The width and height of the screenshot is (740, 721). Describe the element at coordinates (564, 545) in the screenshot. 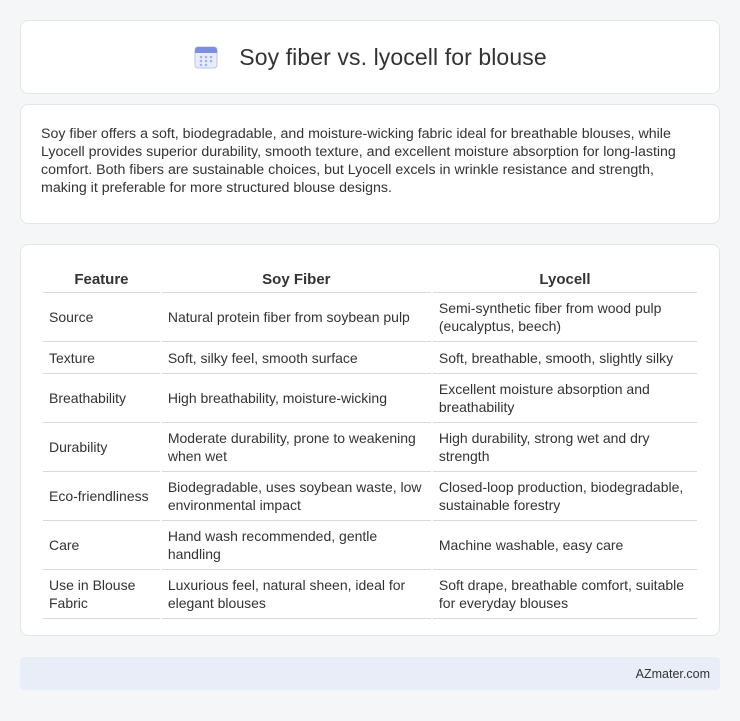

I see `lyocell-cell: Machine washable, easy care` at that location.